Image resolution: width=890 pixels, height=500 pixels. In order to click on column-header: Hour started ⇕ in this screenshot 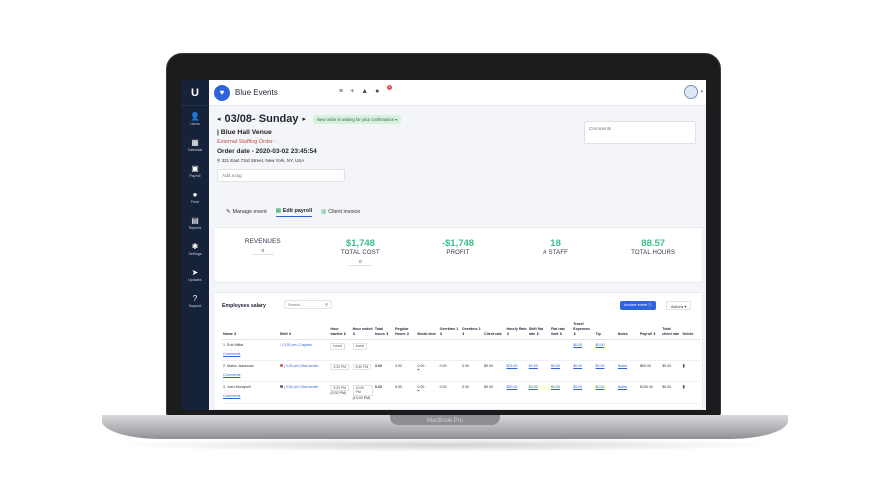, I will do `click(340, 330)`.